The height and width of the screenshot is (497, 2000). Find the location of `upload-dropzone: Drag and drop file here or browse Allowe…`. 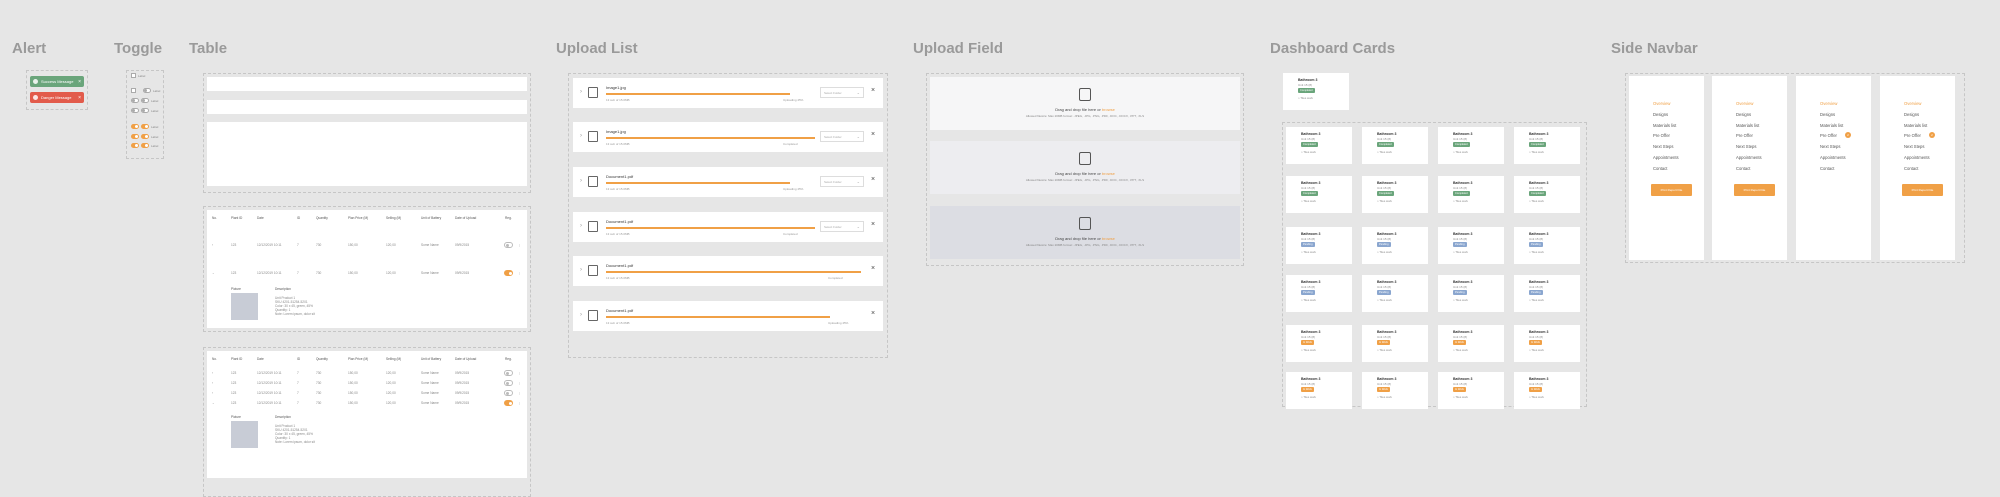

upload-dropzone: Drag and drop file here or browse Allowe… is located at coordinates (1085, 103).